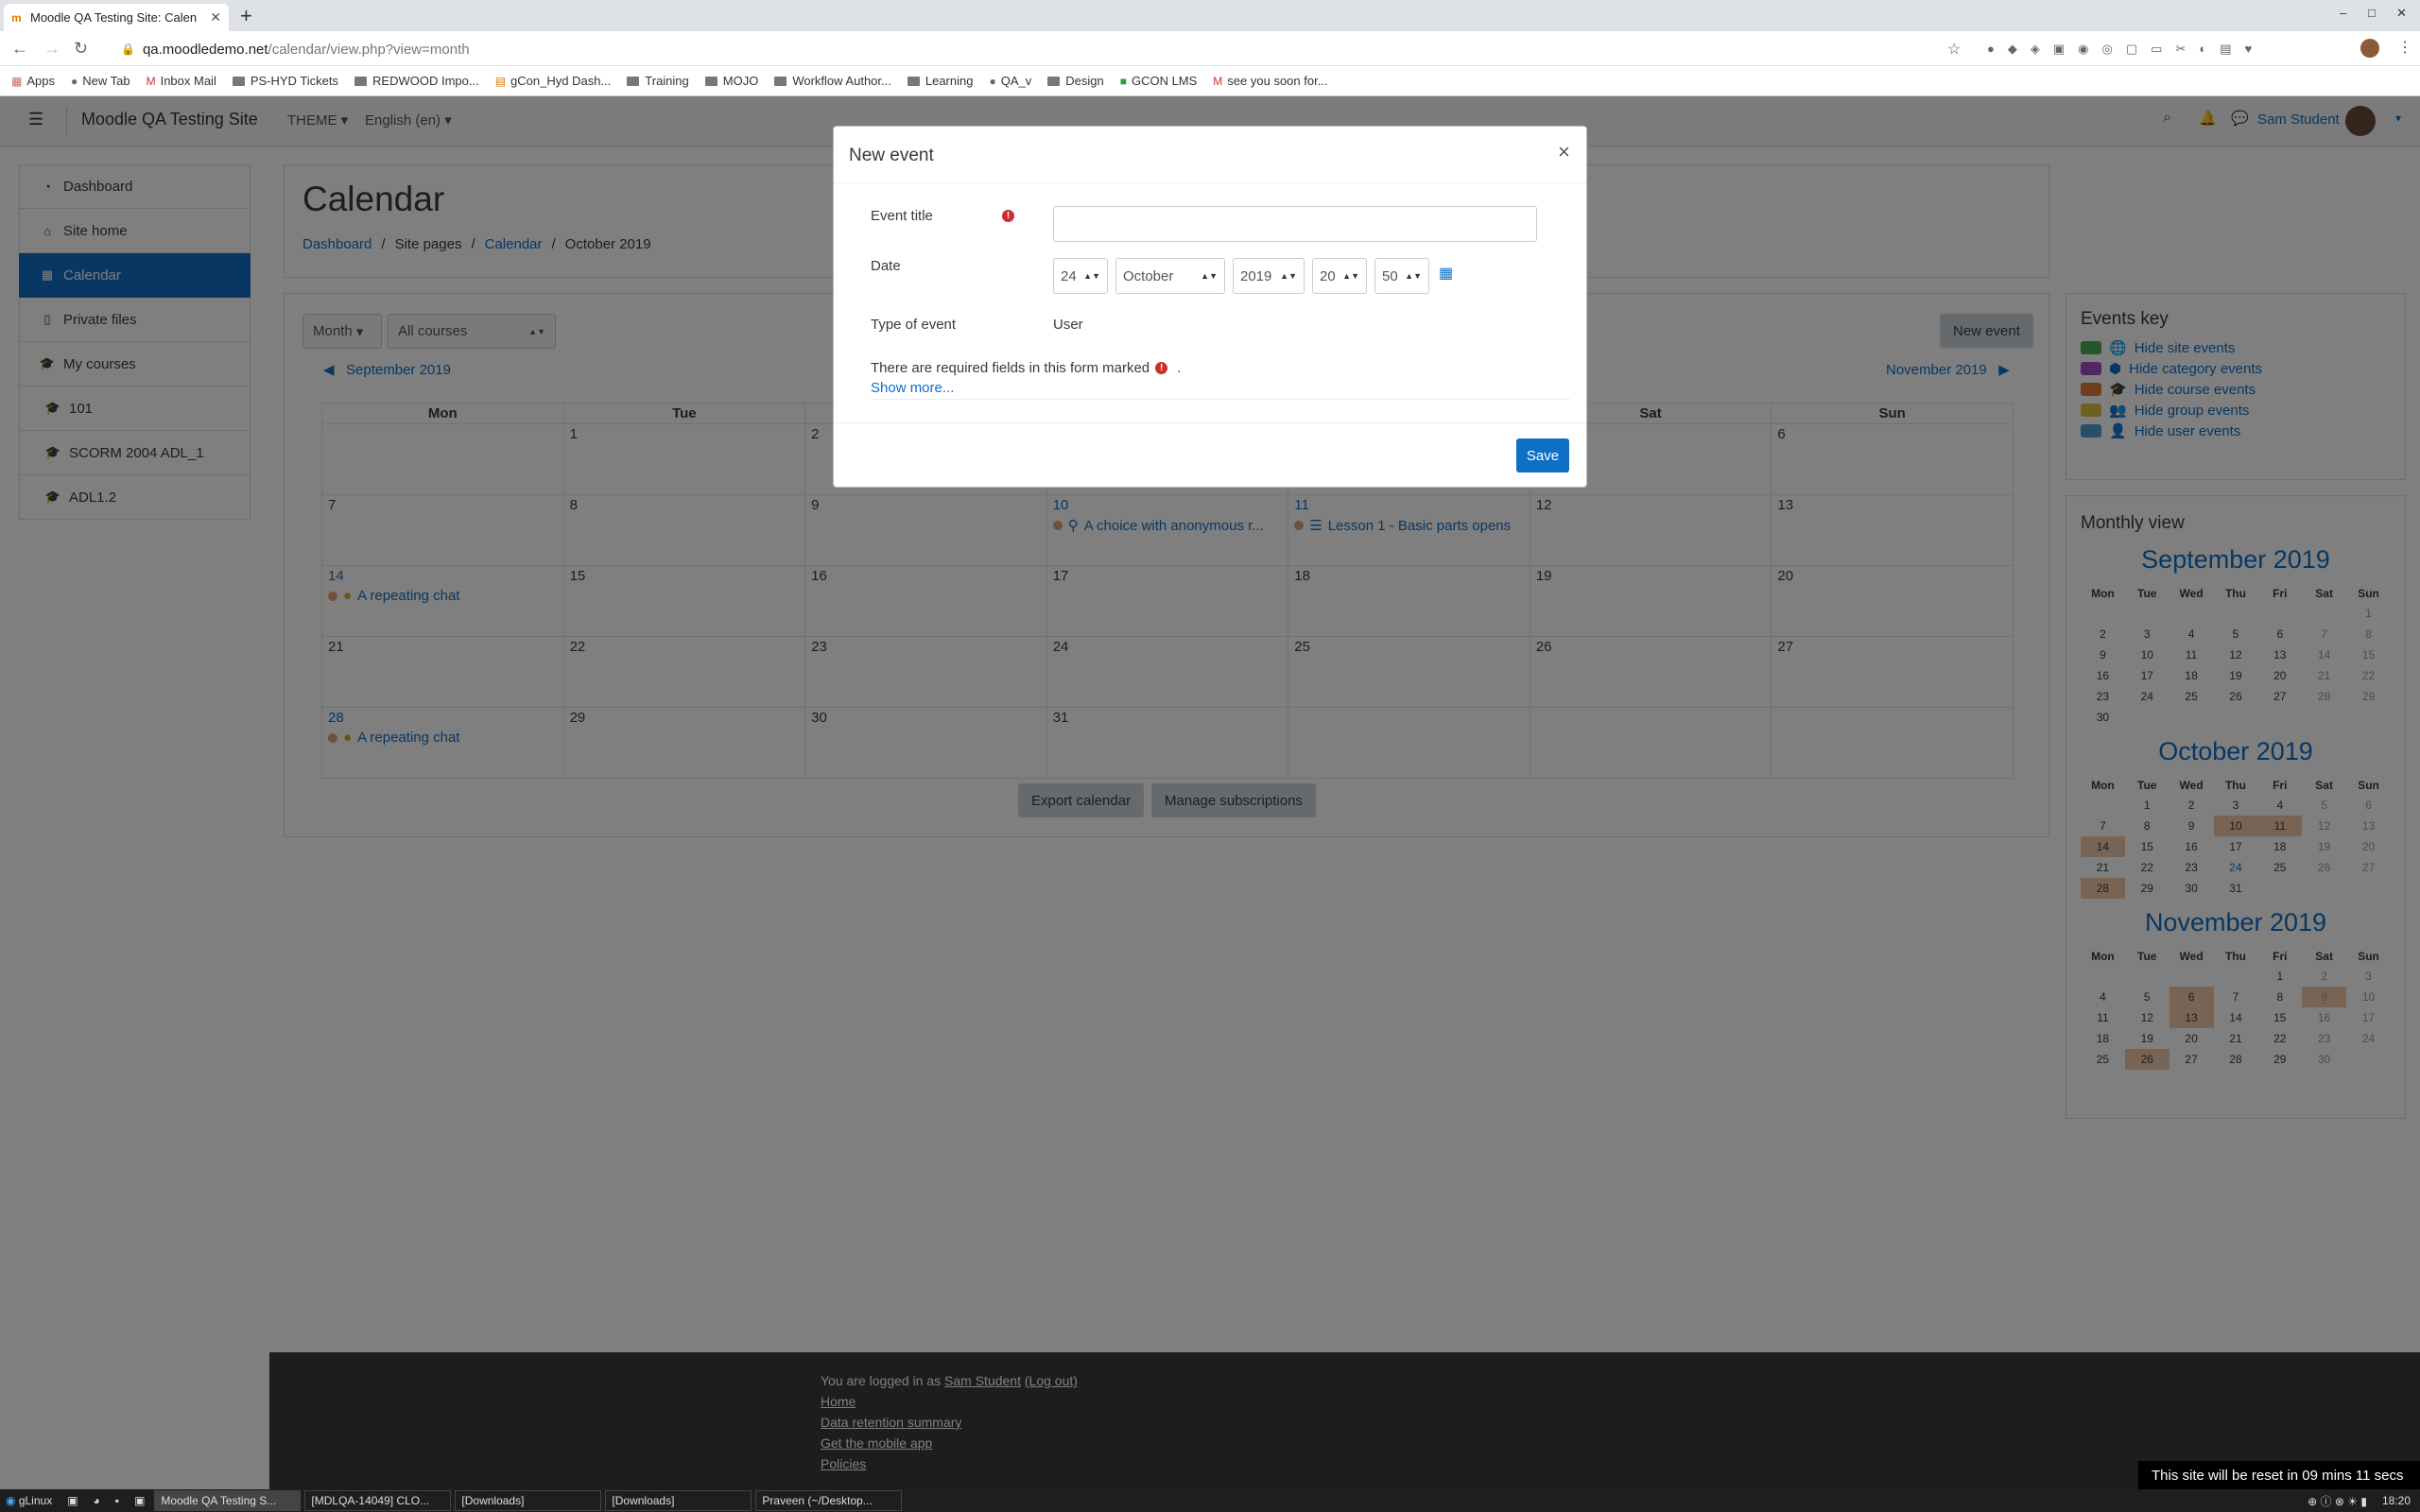  What do you see at coordinates (139, 1500) in the screenshot?
I see `folder-icon: ▣` at bounding box center [139, 1500].